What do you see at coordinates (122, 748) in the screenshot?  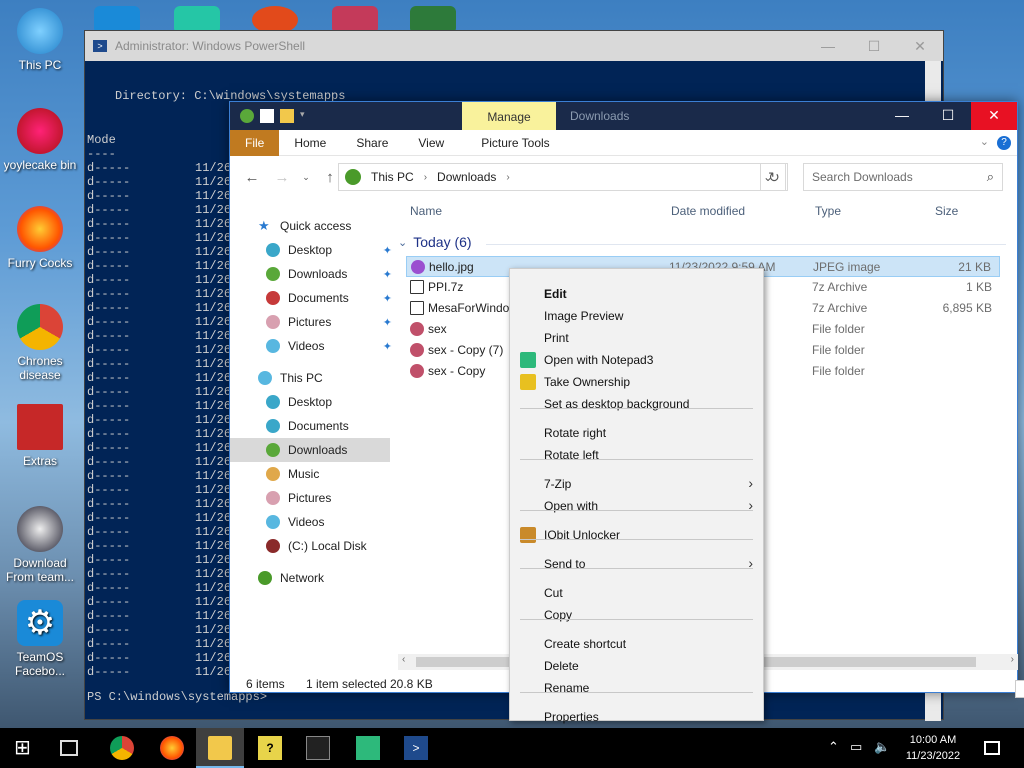 I see `chrome-taskbar-icon` at bounding box center [122, 748].